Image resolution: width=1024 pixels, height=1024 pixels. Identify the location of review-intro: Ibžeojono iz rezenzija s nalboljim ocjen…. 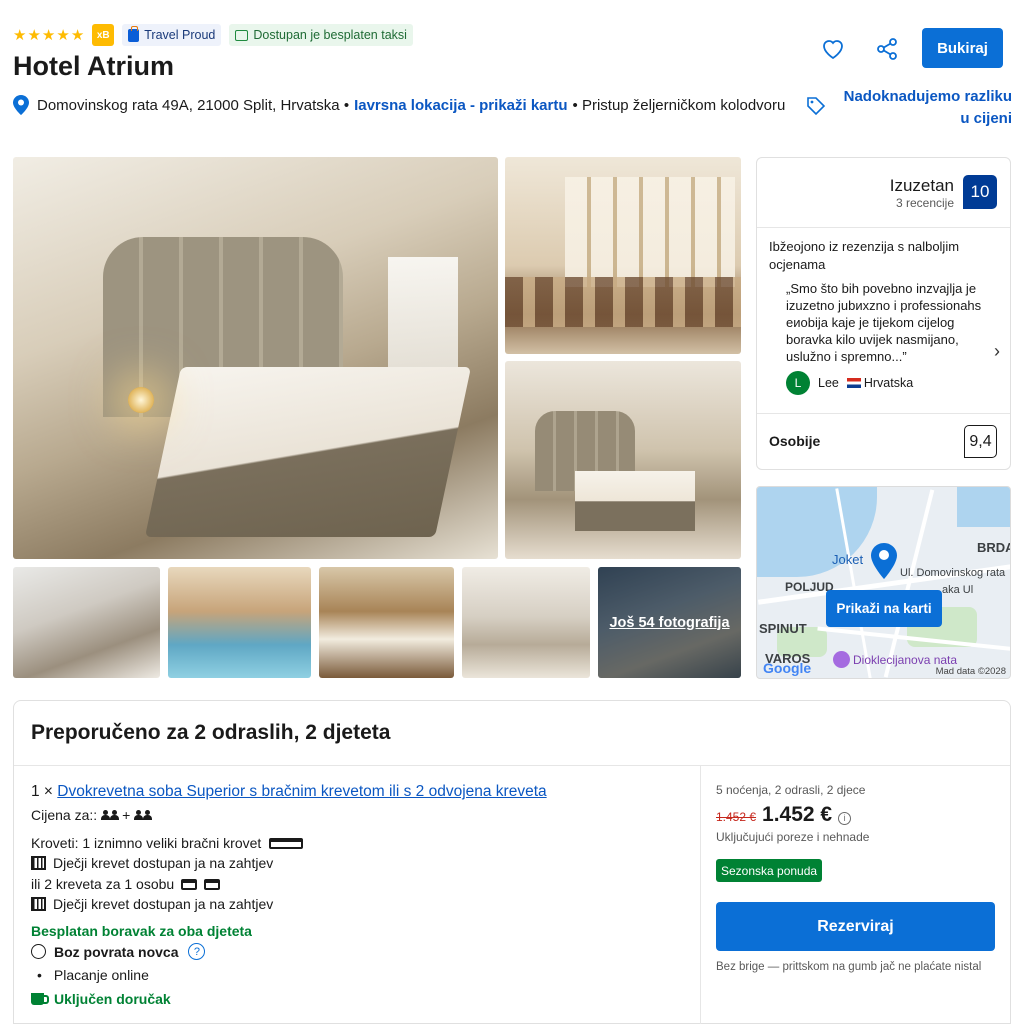
(864, 255).